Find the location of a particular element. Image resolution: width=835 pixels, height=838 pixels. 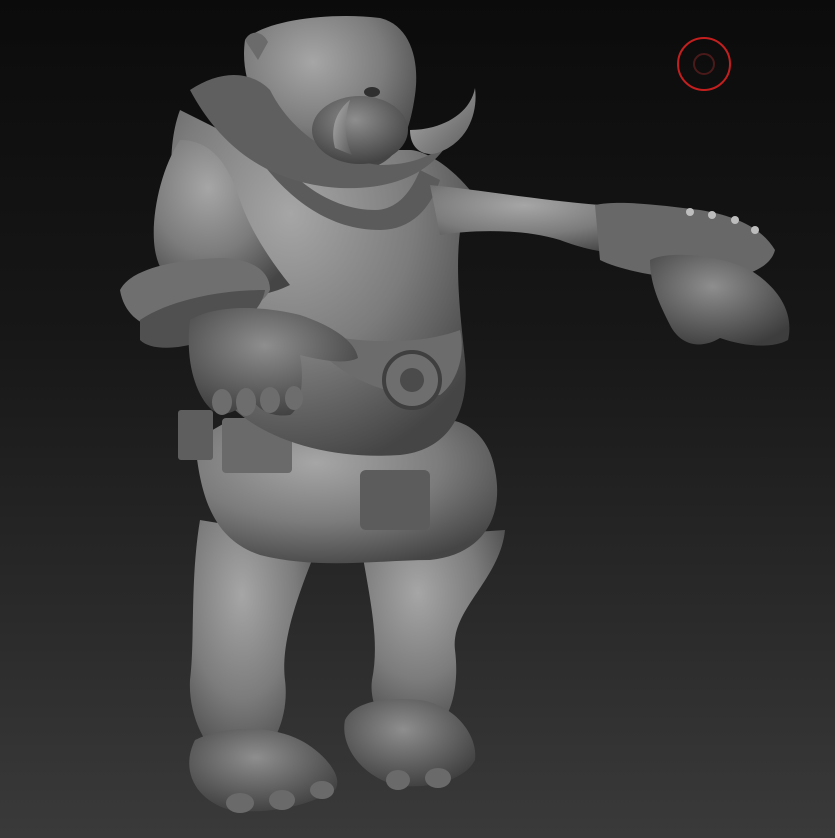

snout is located at coordinates (360, 130).